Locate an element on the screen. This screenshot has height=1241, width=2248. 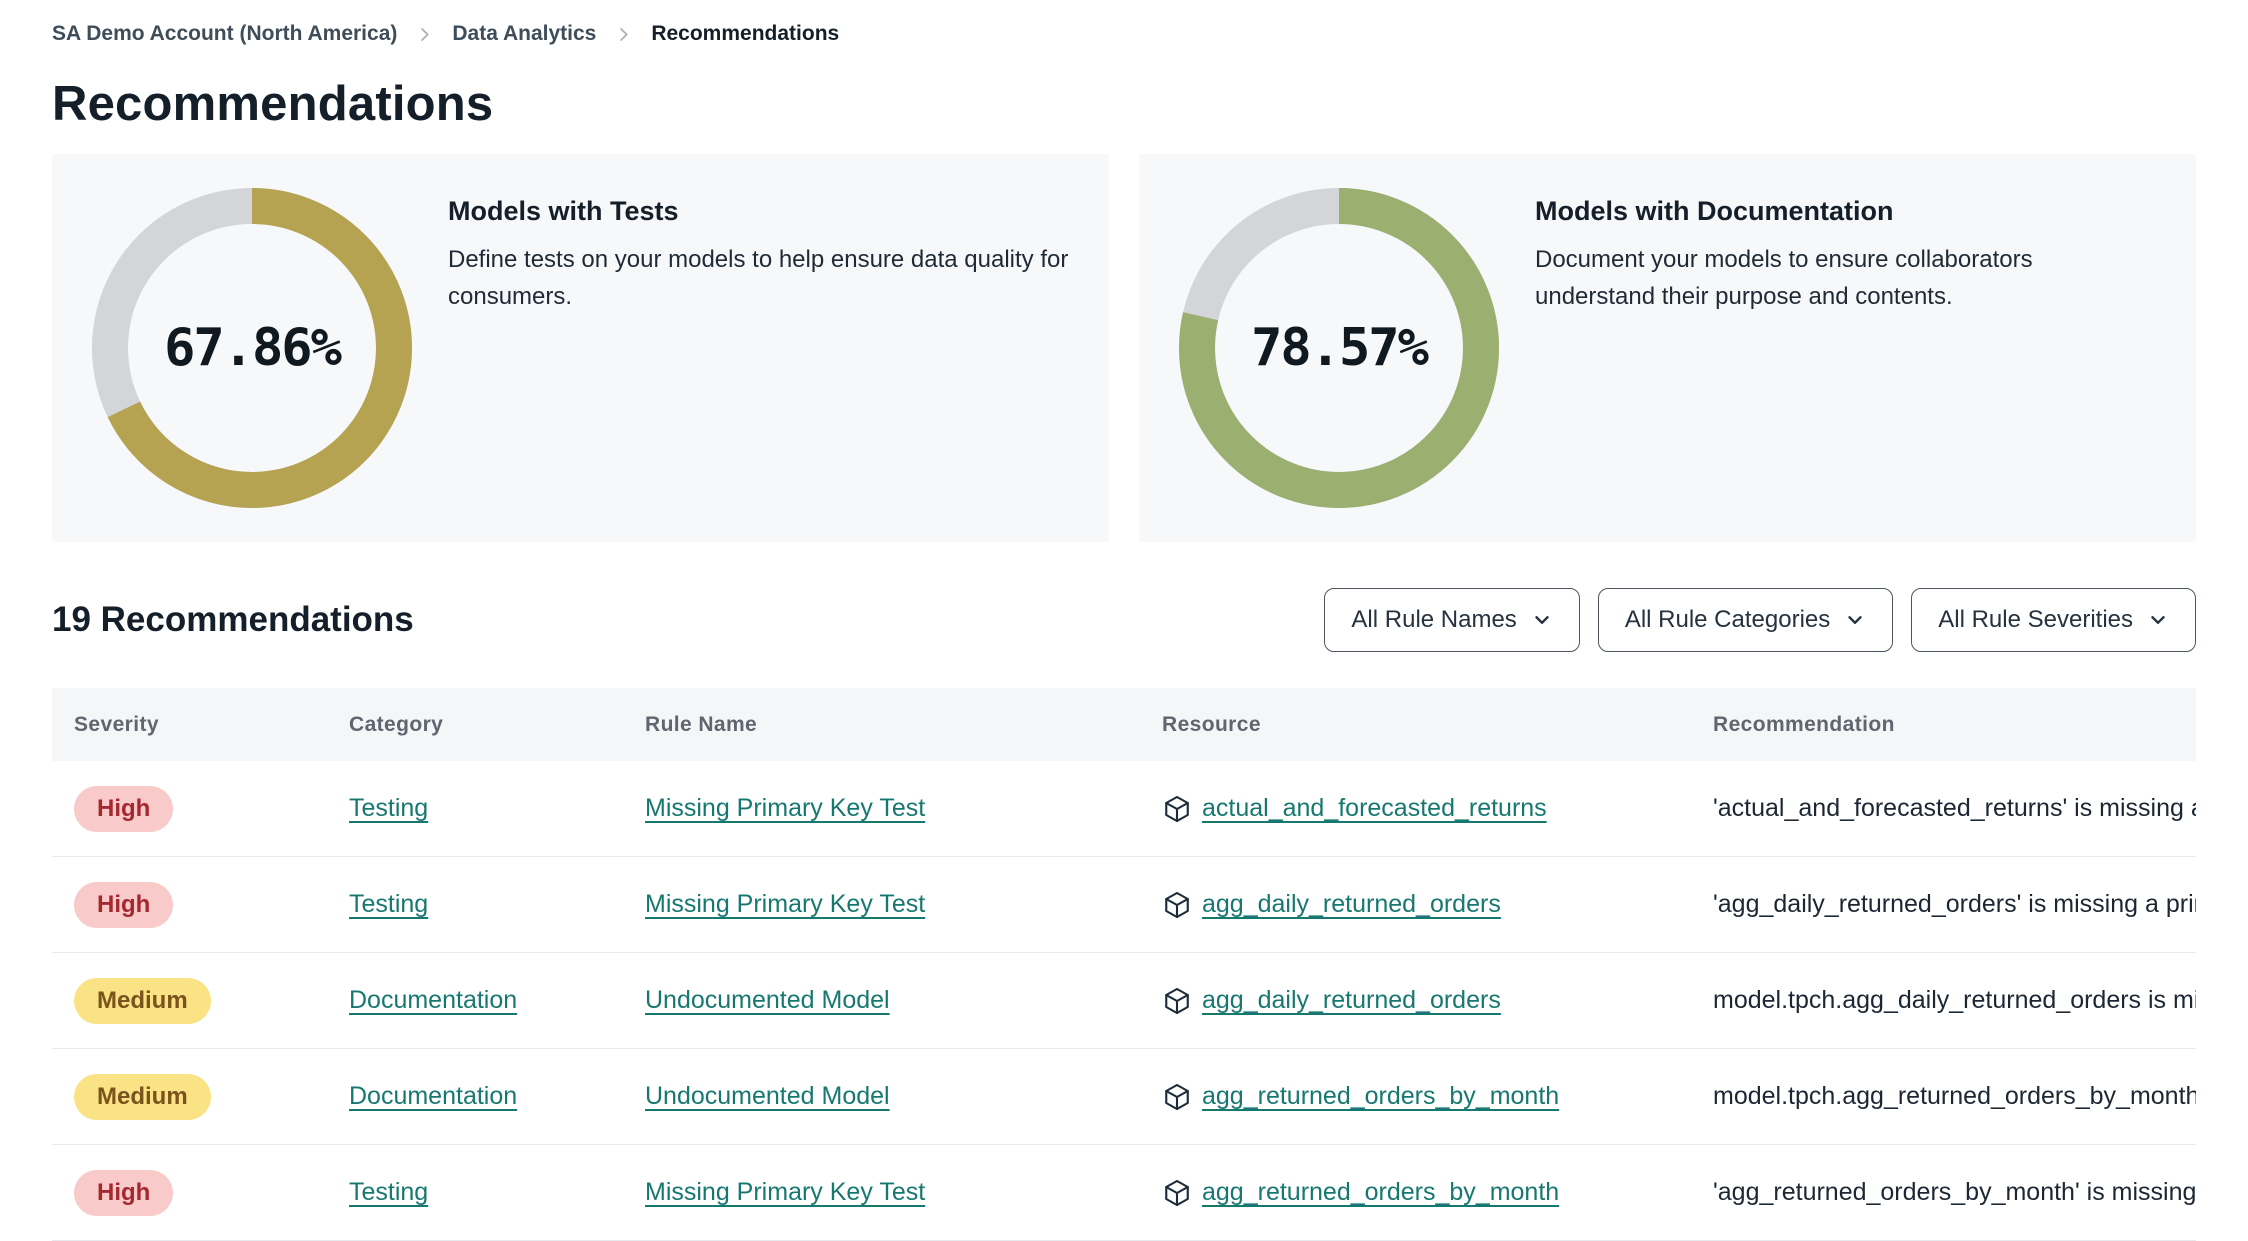
breadcrumb-current: Recommendations is located at coordinates (745, 33).